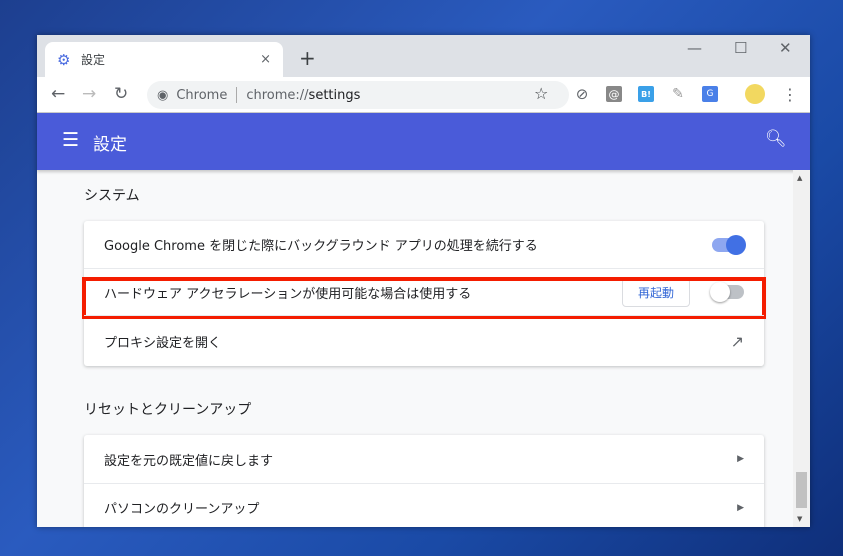  I want to click on reload-icon: ↻, so click(121, 94).